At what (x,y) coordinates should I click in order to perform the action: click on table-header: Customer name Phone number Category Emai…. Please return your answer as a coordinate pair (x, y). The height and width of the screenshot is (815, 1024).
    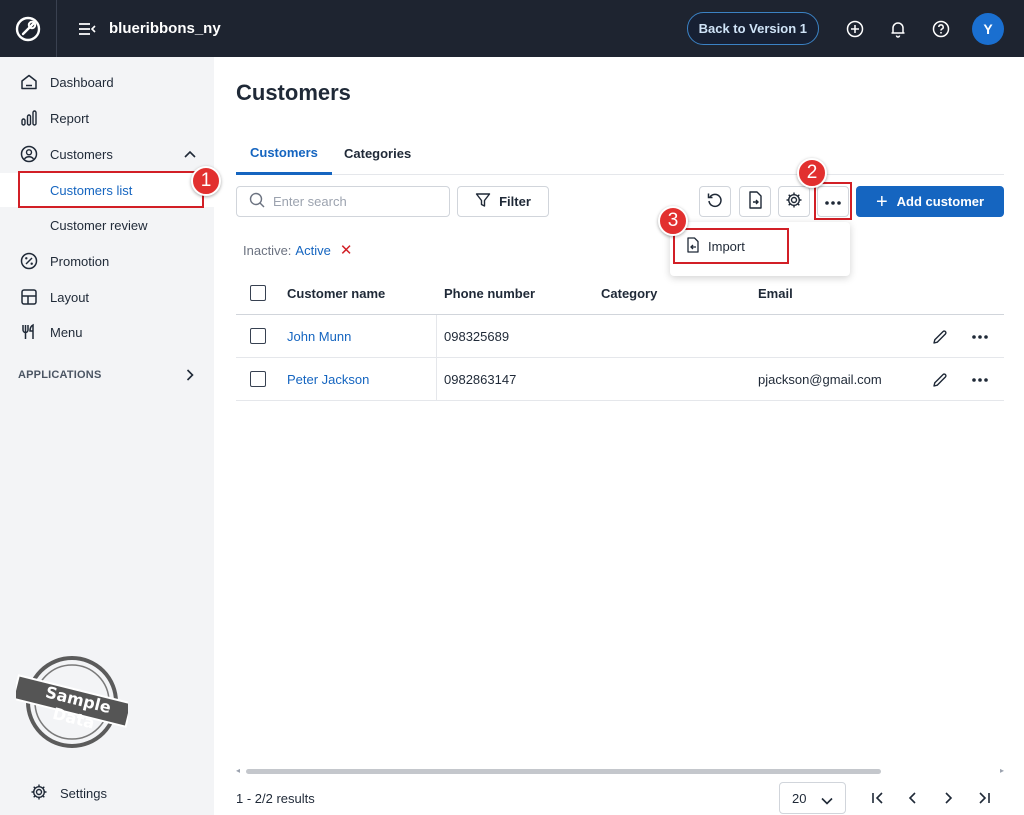
    Looking at the image, I should click on (620, 293).